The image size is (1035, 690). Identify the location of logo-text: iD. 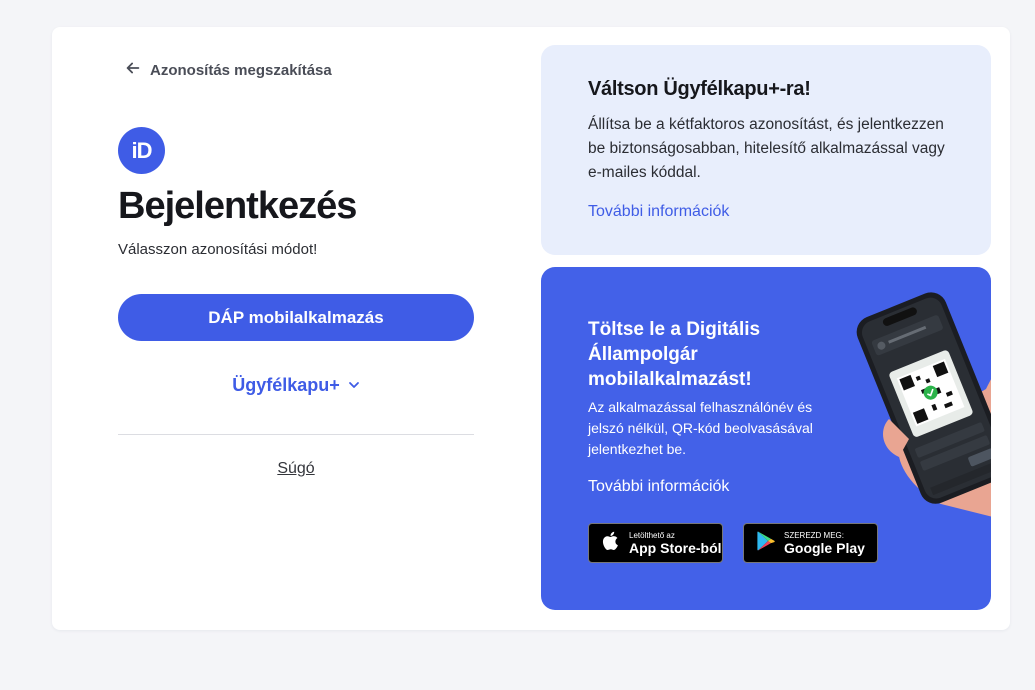
(142, 150).